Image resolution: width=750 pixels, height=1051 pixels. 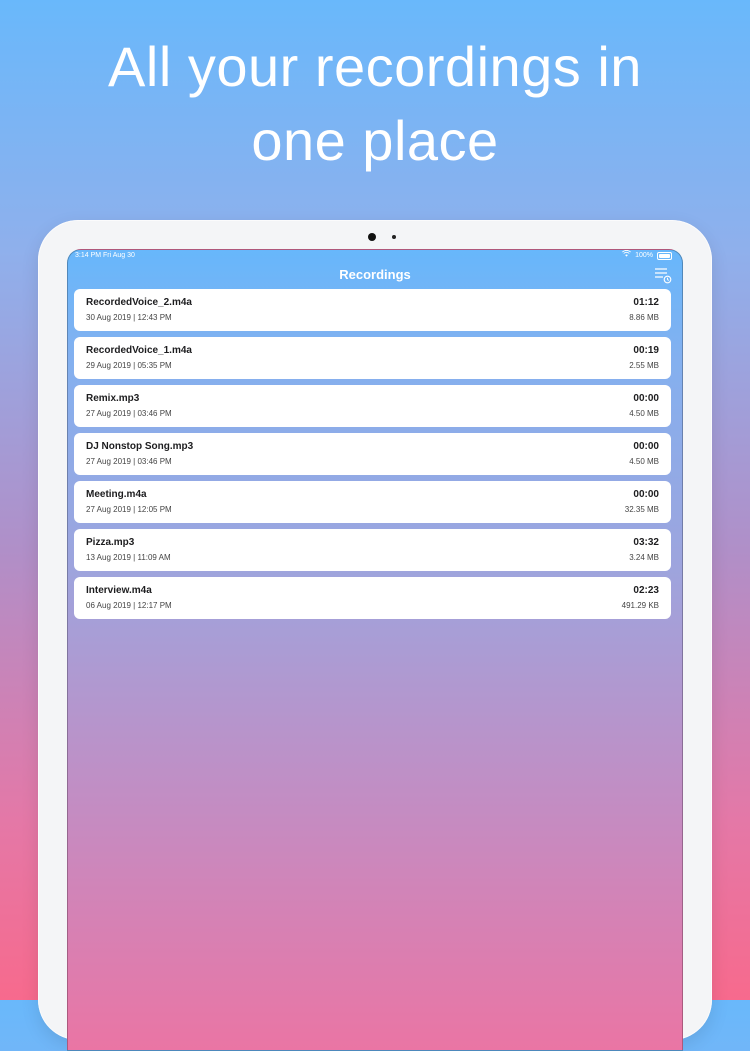 I want to click on page-title: Recordings, so click(x=375, y=274).